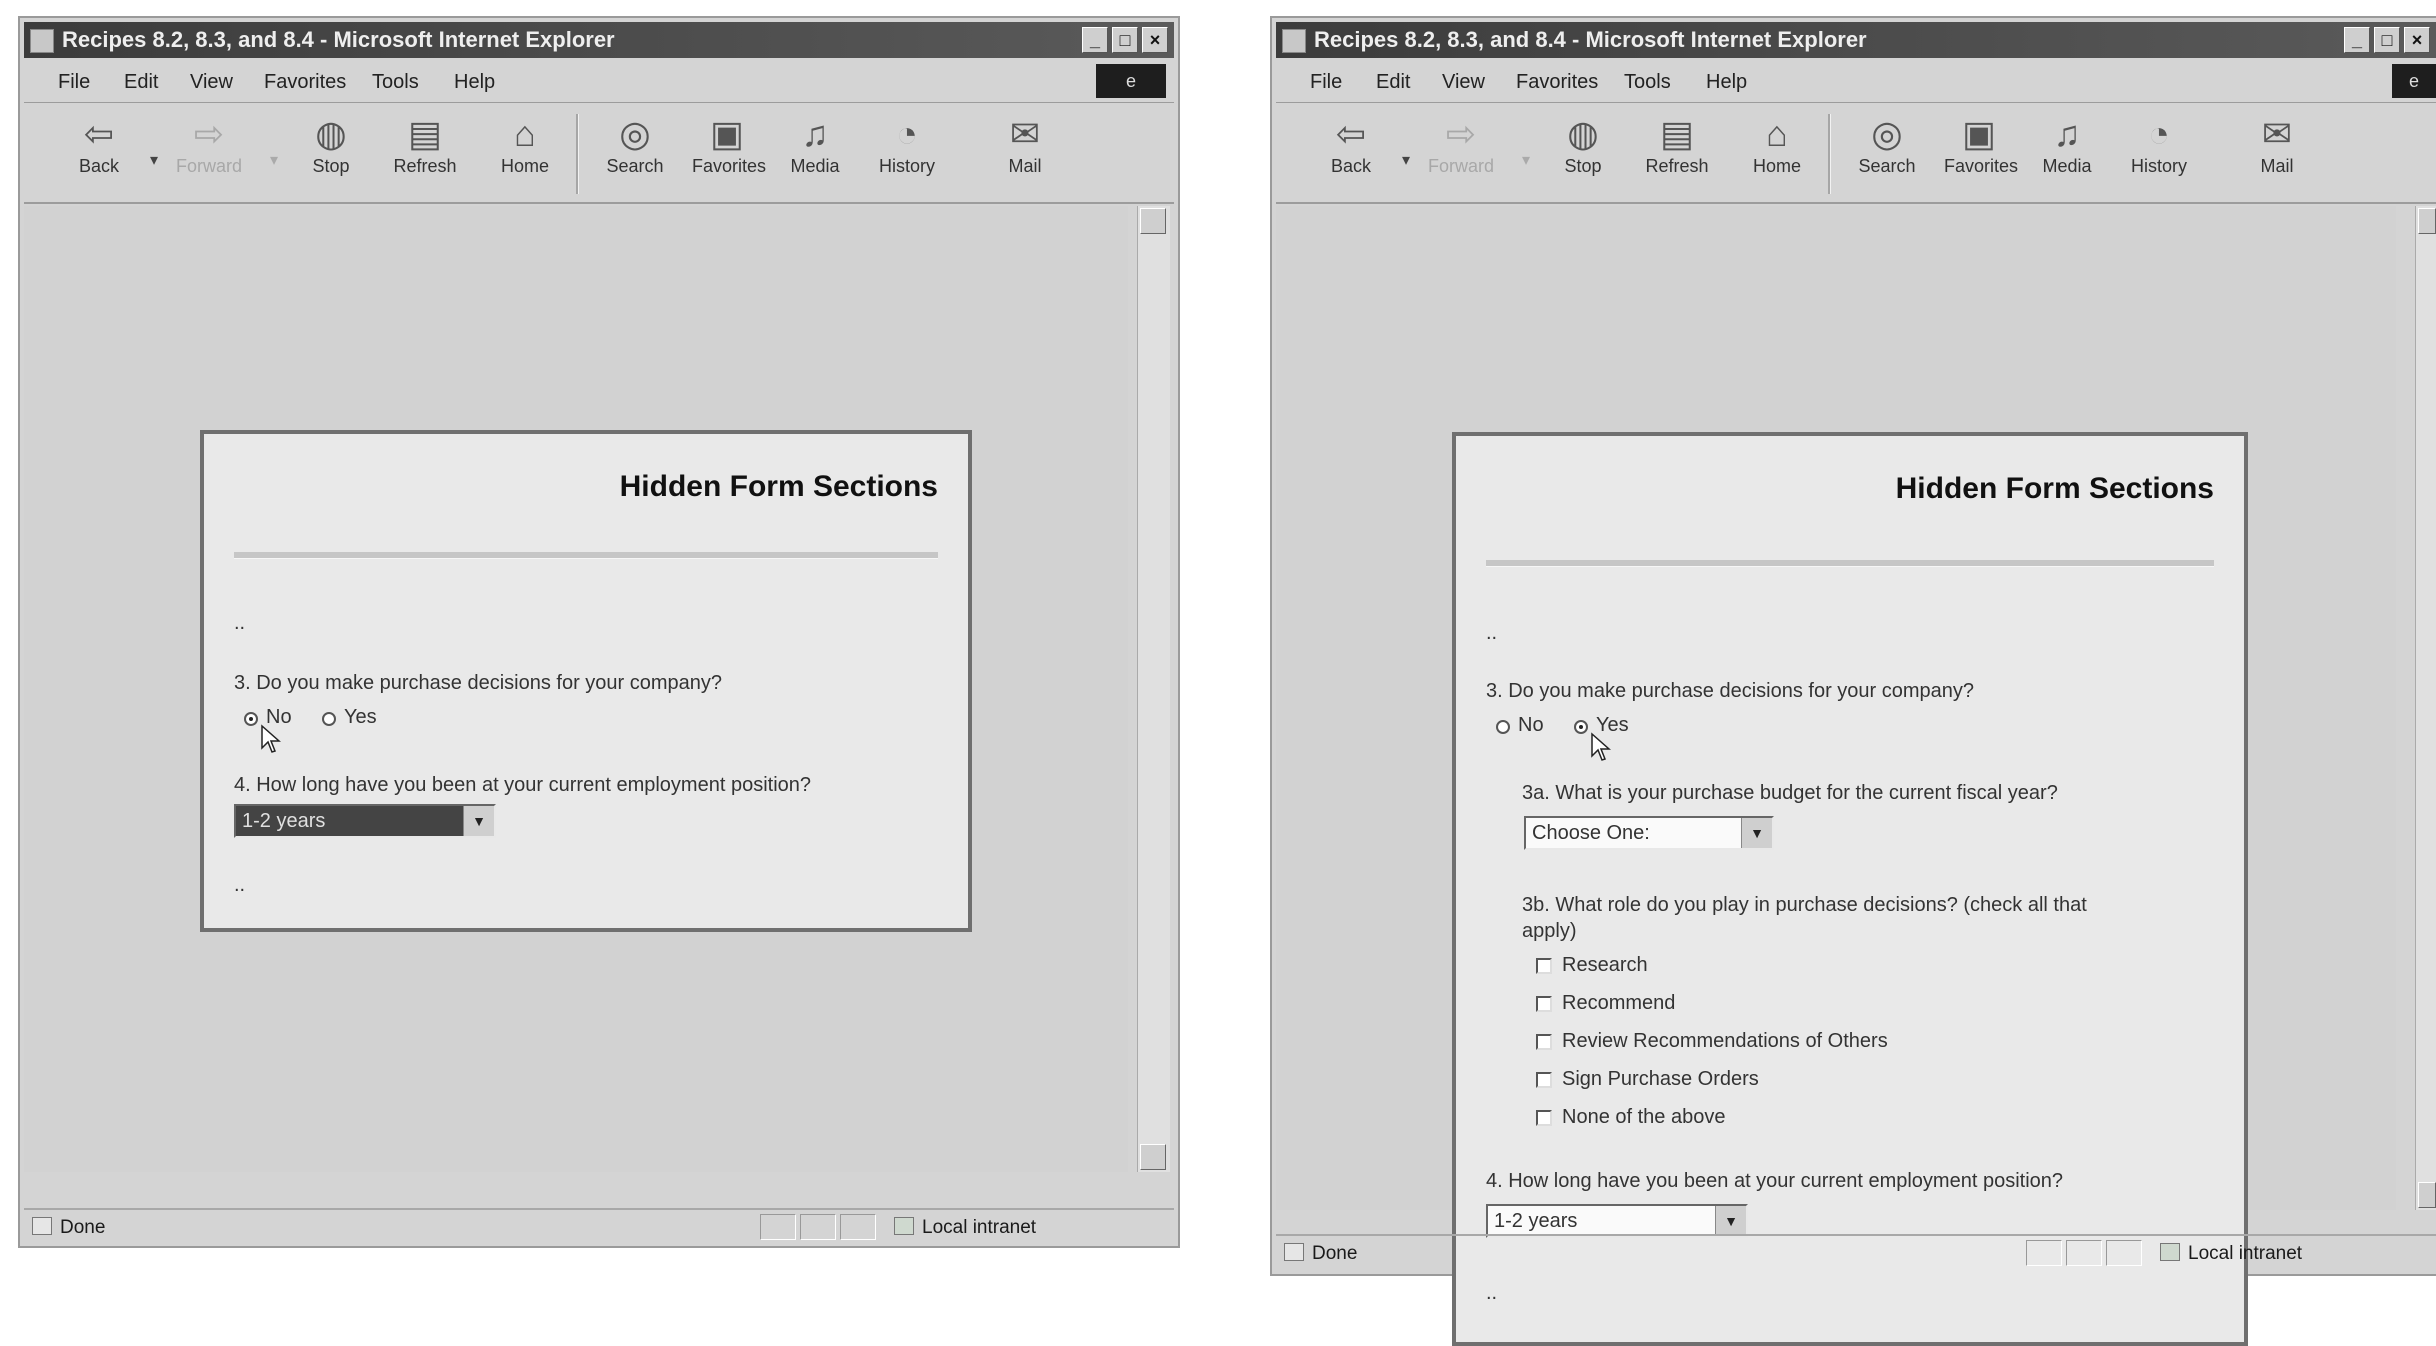  Describe the element at coordinates (1619, 1003) in the screenshot. I see `checkbox-recommend-label: Recommend` at that location.